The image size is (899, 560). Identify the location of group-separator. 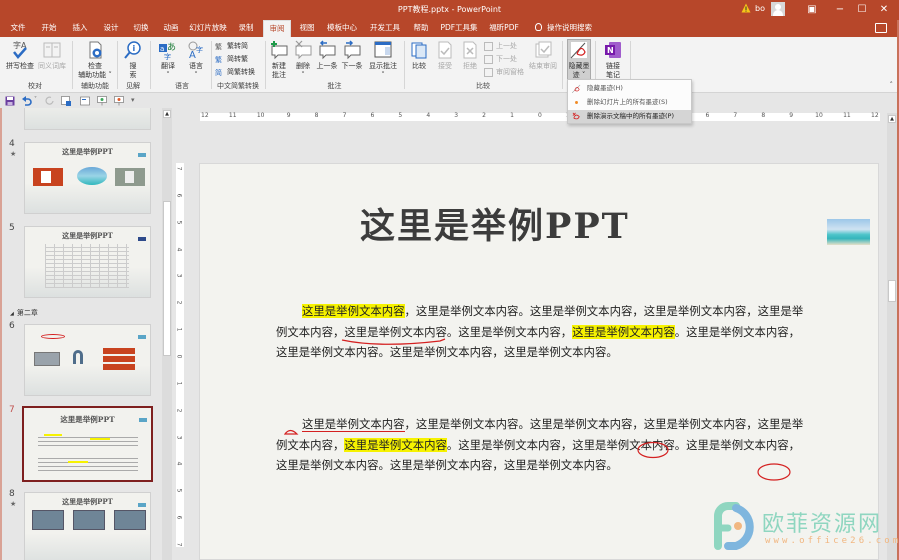
(265, 65).